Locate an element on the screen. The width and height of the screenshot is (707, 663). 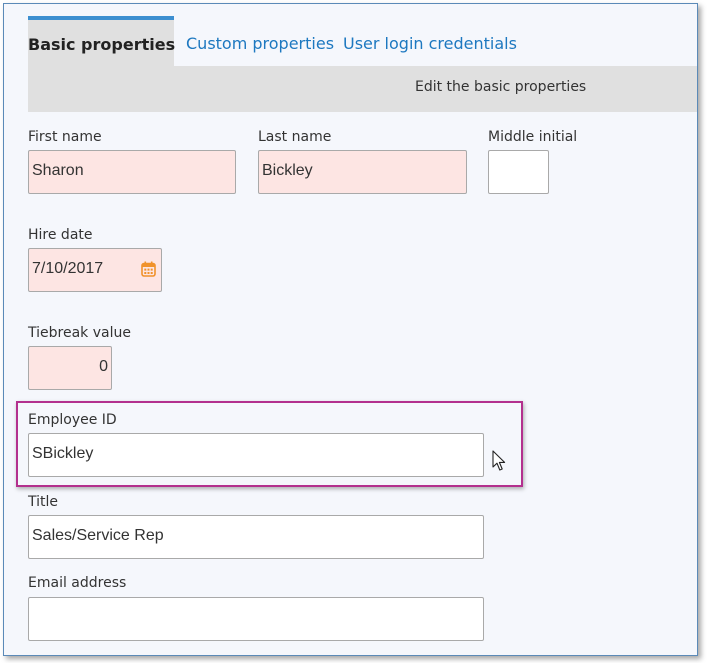
section-header-text: Edit the basic properties is located at coordinates (501, 87).